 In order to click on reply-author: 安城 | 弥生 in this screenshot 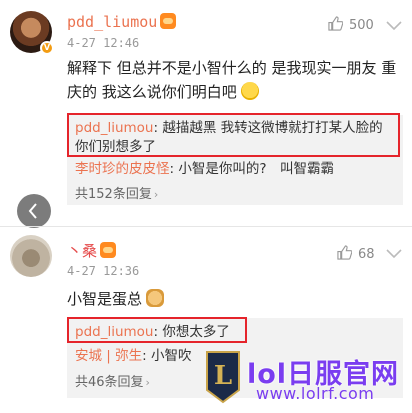, I will do `click(108, 356)`.